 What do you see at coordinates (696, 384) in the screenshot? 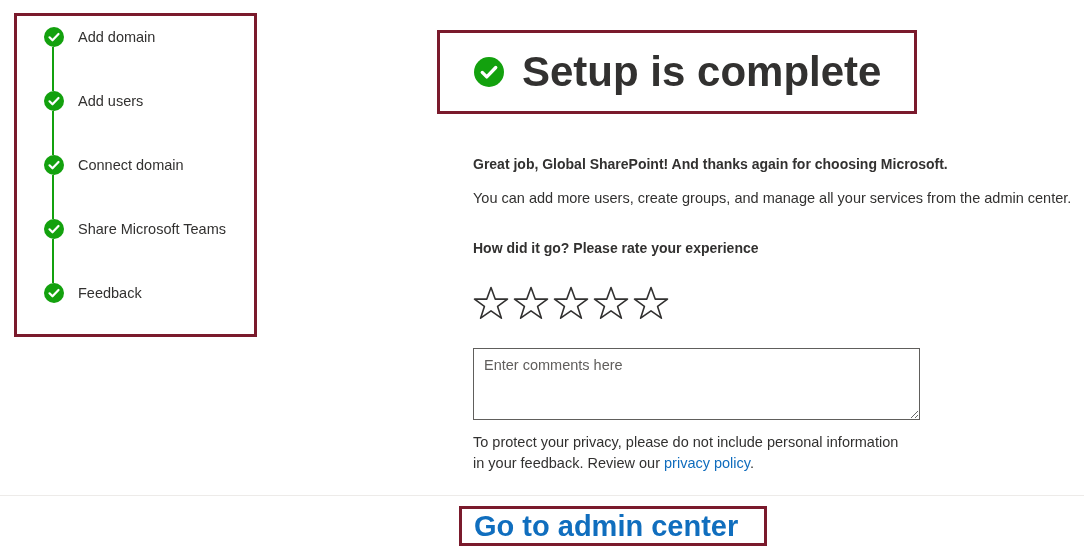
I see `comments-field: Enter comments here` at bounding box center [696, 384].